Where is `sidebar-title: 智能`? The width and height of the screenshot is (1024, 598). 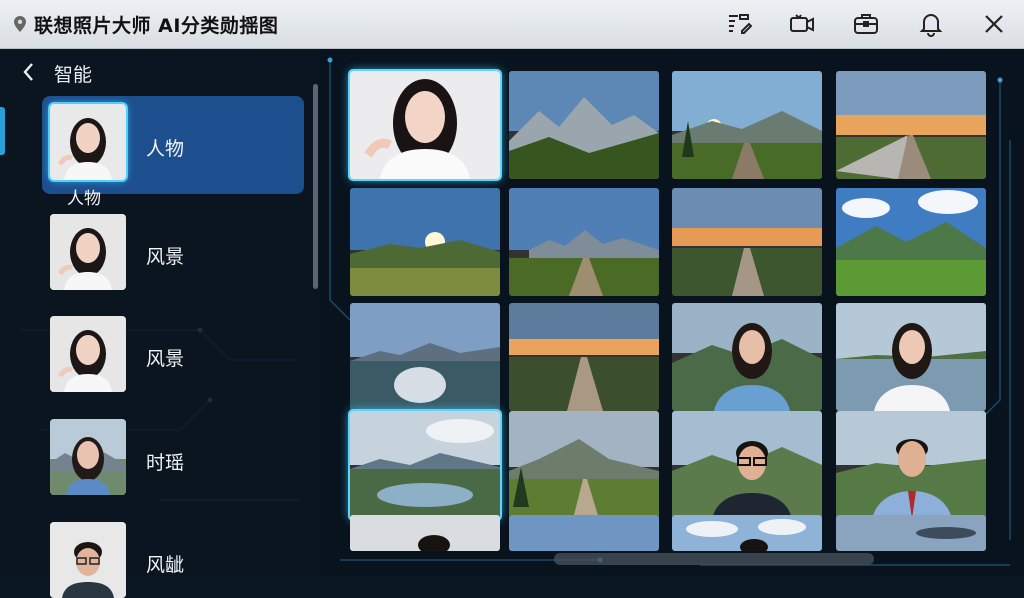 sidebar-title: 智能 is located at coordinates (73, 75).